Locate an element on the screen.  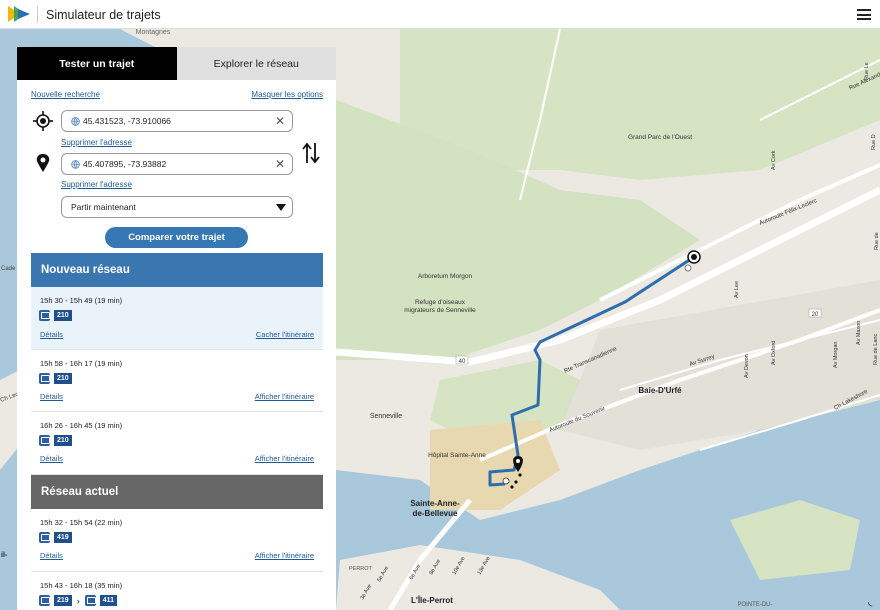
route-20-label: 20 is located at coordinates (815, 315).